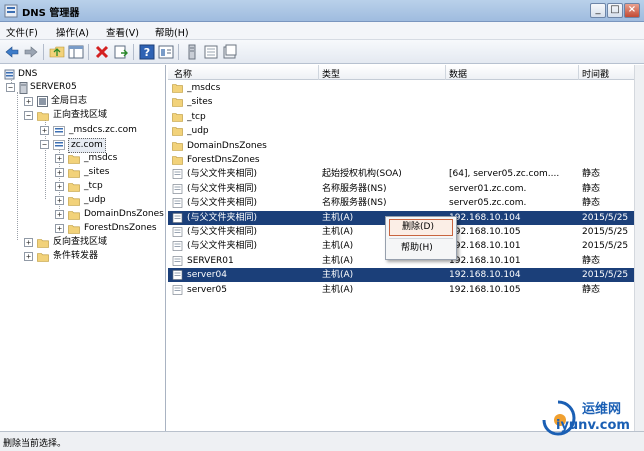  Describe the element at coordinates (401, 102) in the screenshot. I see `table-row: _sites` at that location.